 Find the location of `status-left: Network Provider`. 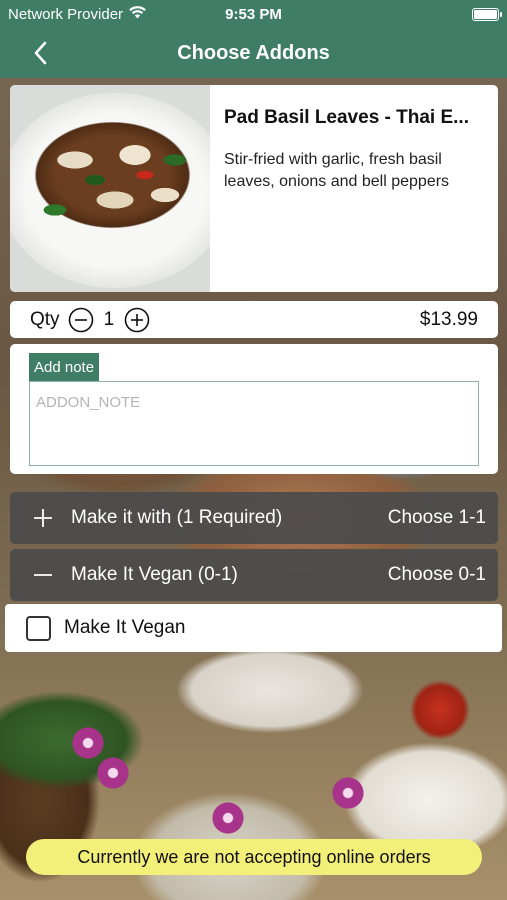

status-left: Network Provider is located at coordinates (77, 14).